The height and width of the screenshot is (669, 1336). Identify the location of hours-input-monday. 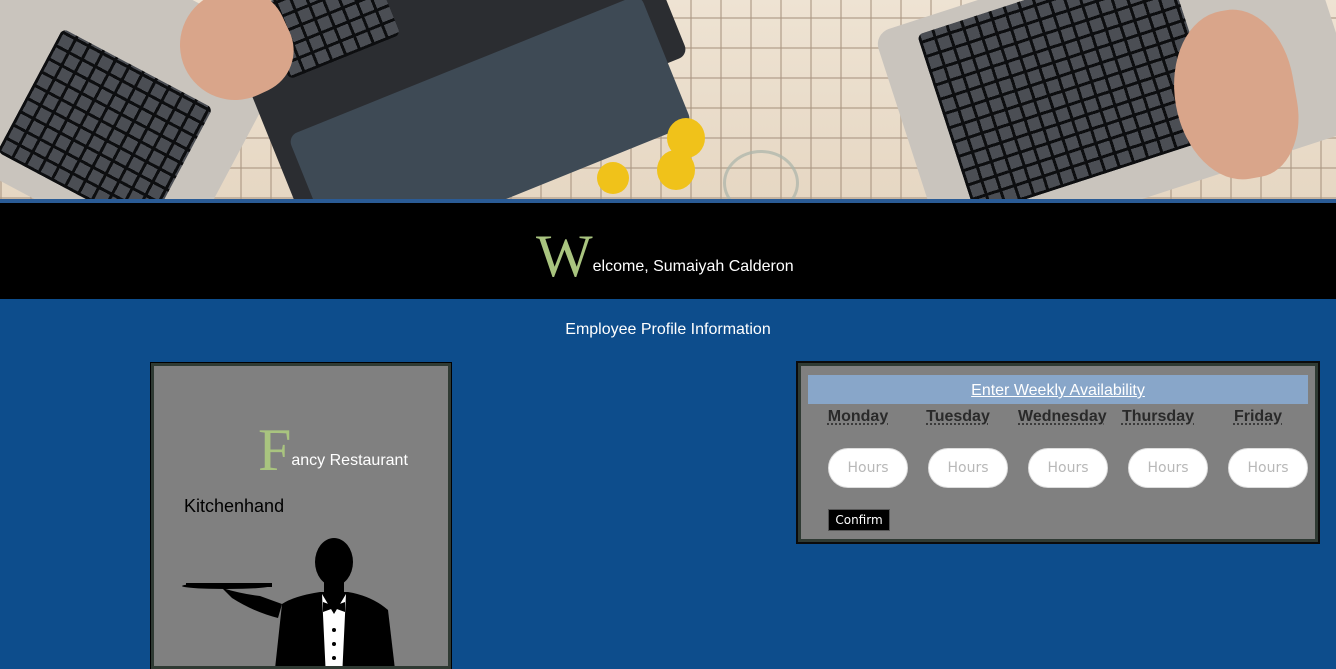
(868, 468).